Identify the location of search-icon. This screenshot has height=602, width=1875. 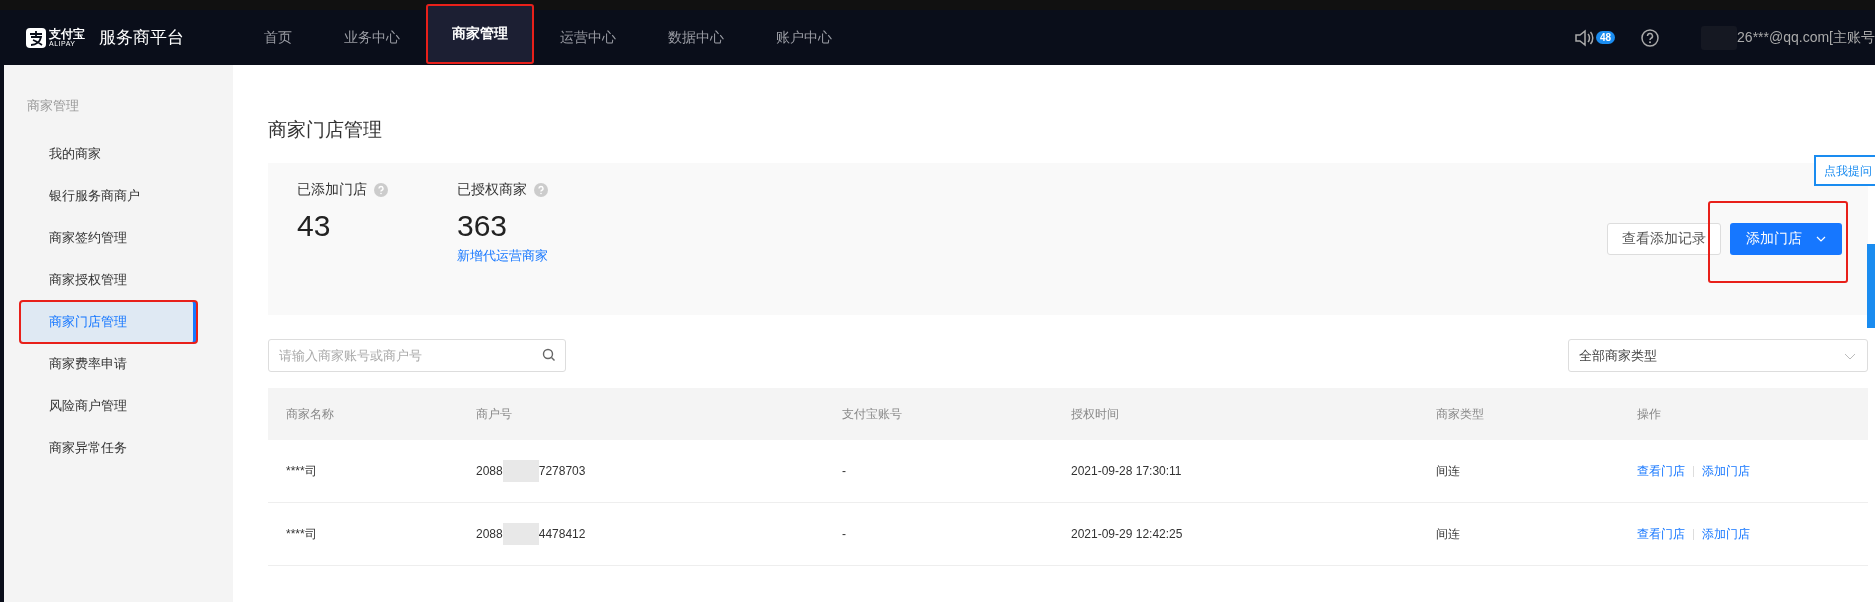
(549, 355).